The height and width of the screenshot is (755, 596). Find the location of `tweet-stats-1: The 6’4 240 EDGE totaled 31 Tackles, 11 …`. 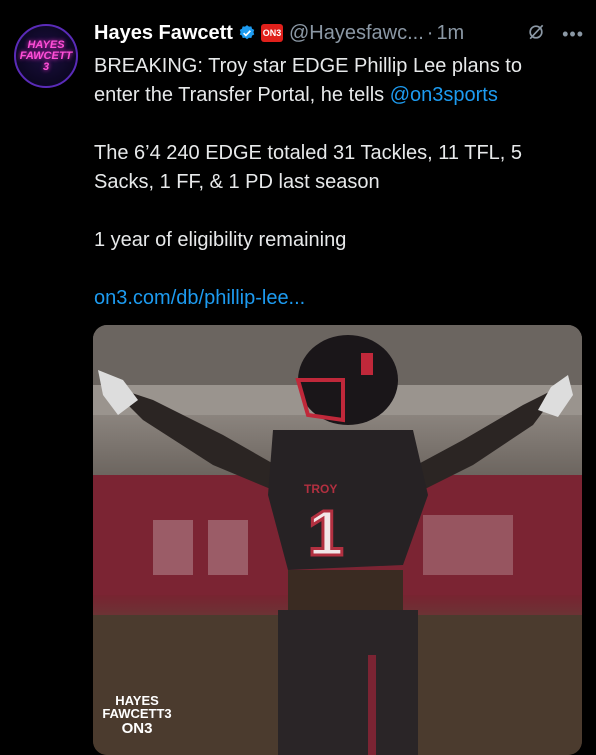

tweet-stats-1: The 6’4 240 EDGE totaled 31 Tackles, 11 … is located at coordinates (308, 153).